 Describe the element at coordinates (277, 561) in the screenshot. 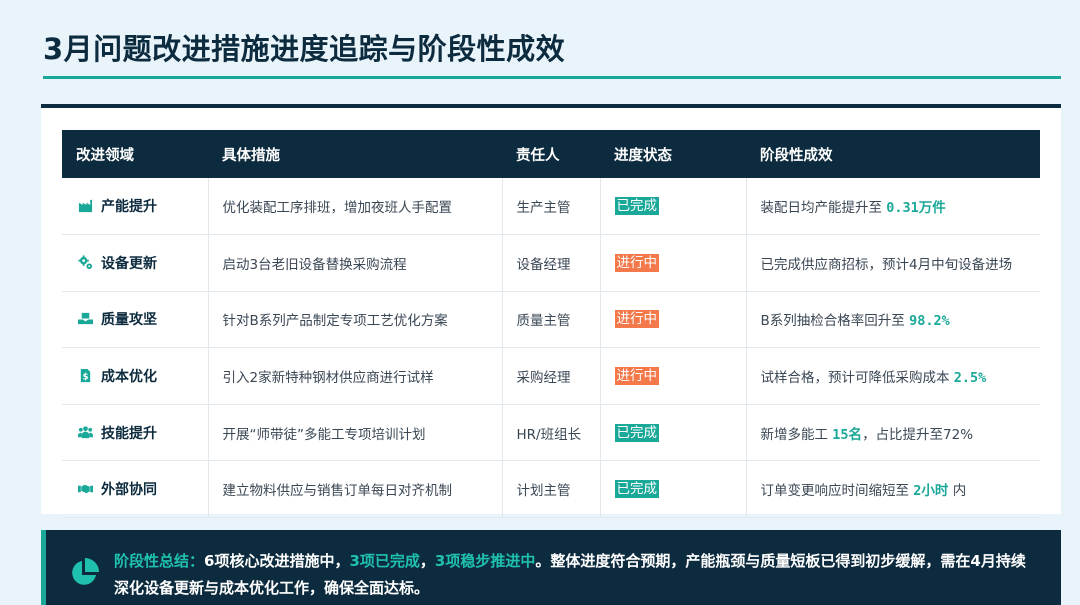

I see `summary-part: 6项核心改进措施中，` at that location.